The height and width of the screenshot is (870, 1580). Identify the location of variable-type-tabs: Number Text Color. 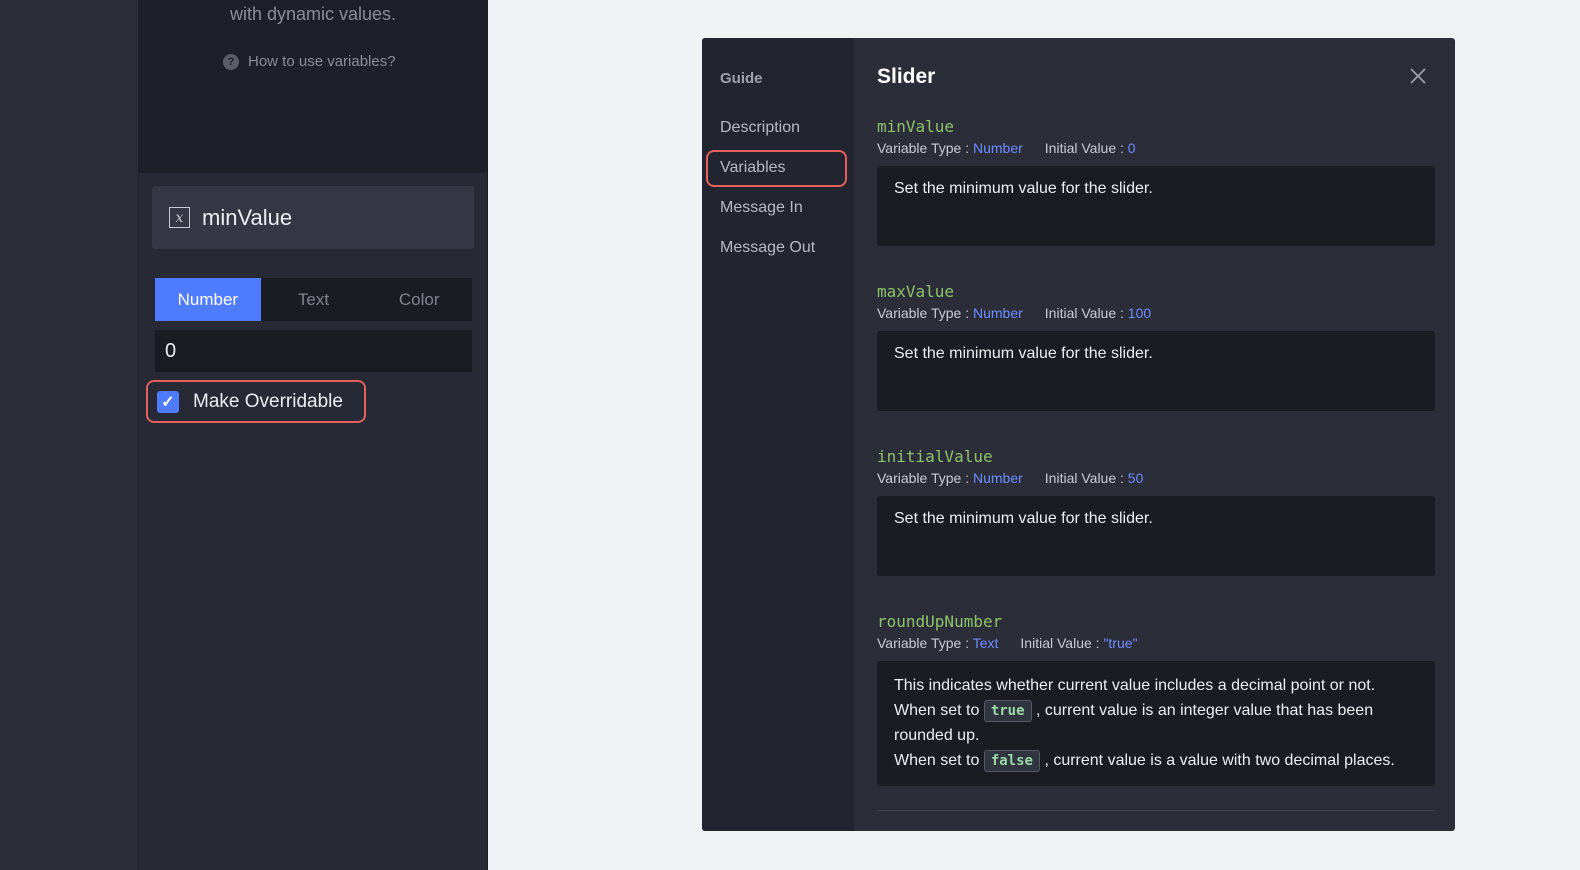
(313, 299).